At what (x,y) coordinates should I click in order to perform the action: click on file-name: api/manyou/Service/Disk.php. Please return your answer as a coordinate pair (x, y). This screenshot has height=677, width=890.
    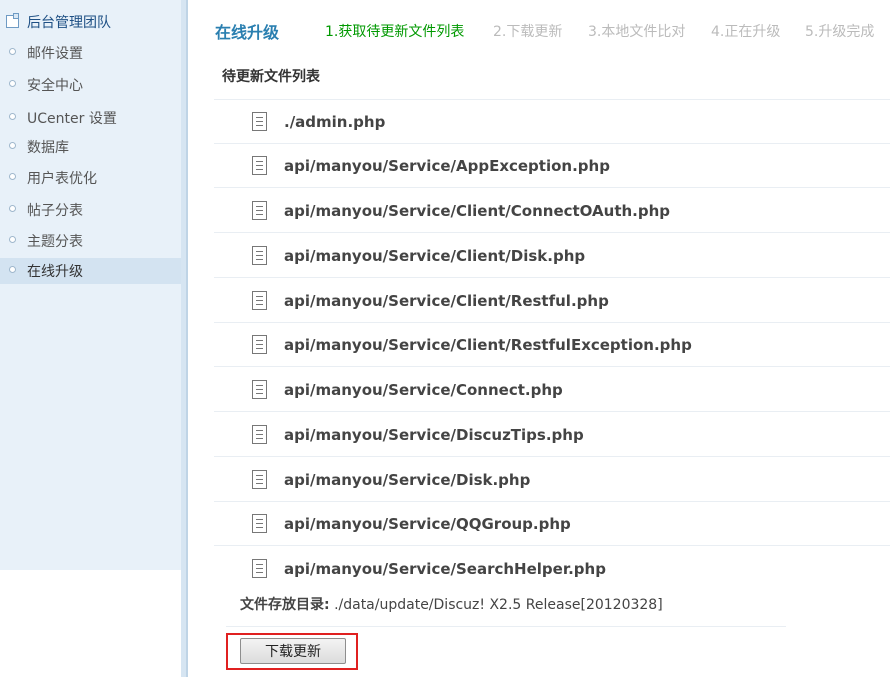
    Looking at the image, I should click on (407, 480).